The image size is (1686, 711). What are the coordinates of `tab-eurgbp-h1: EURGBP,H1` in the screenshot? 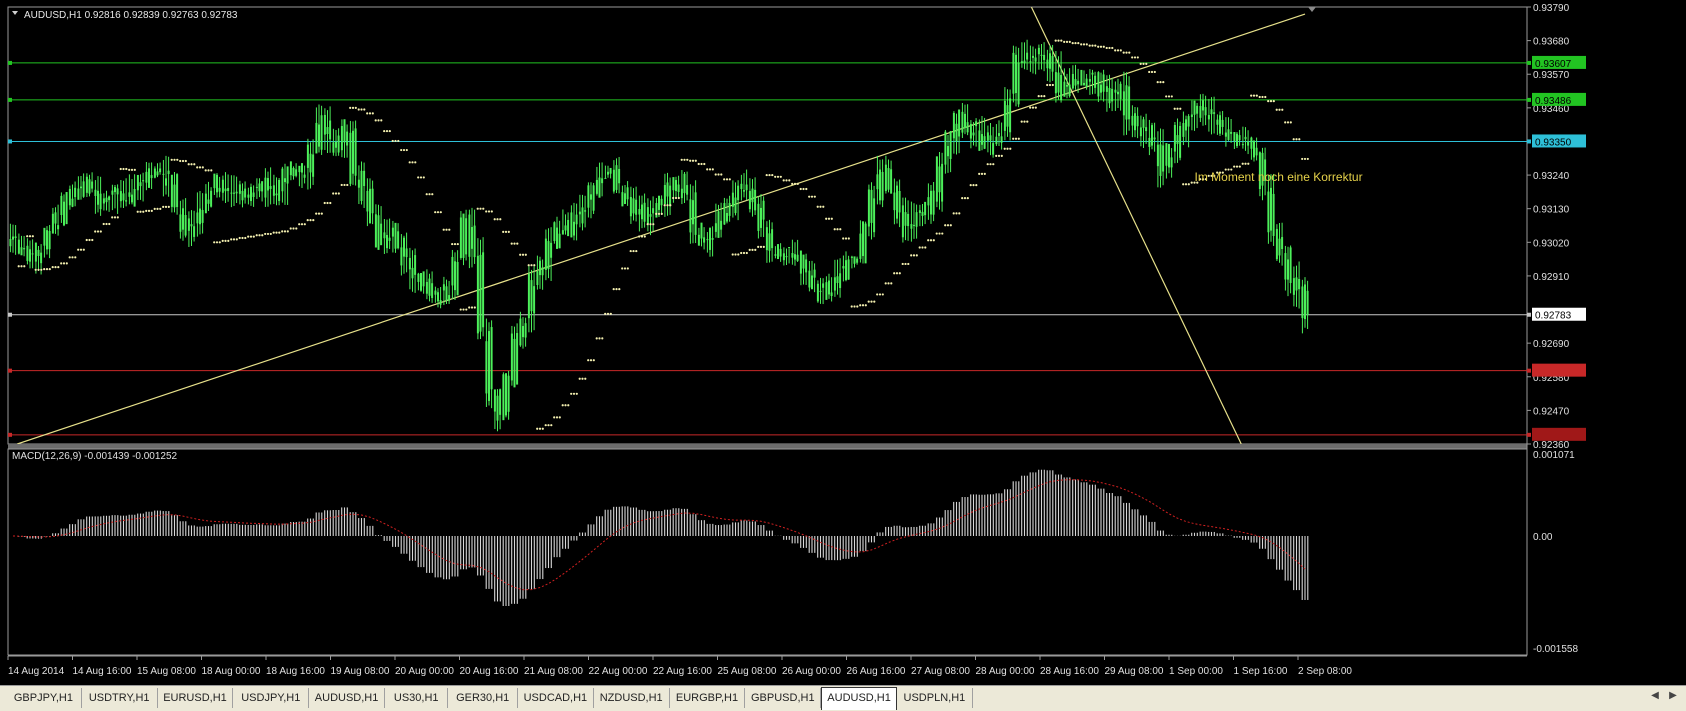 It's located at (708, 698).